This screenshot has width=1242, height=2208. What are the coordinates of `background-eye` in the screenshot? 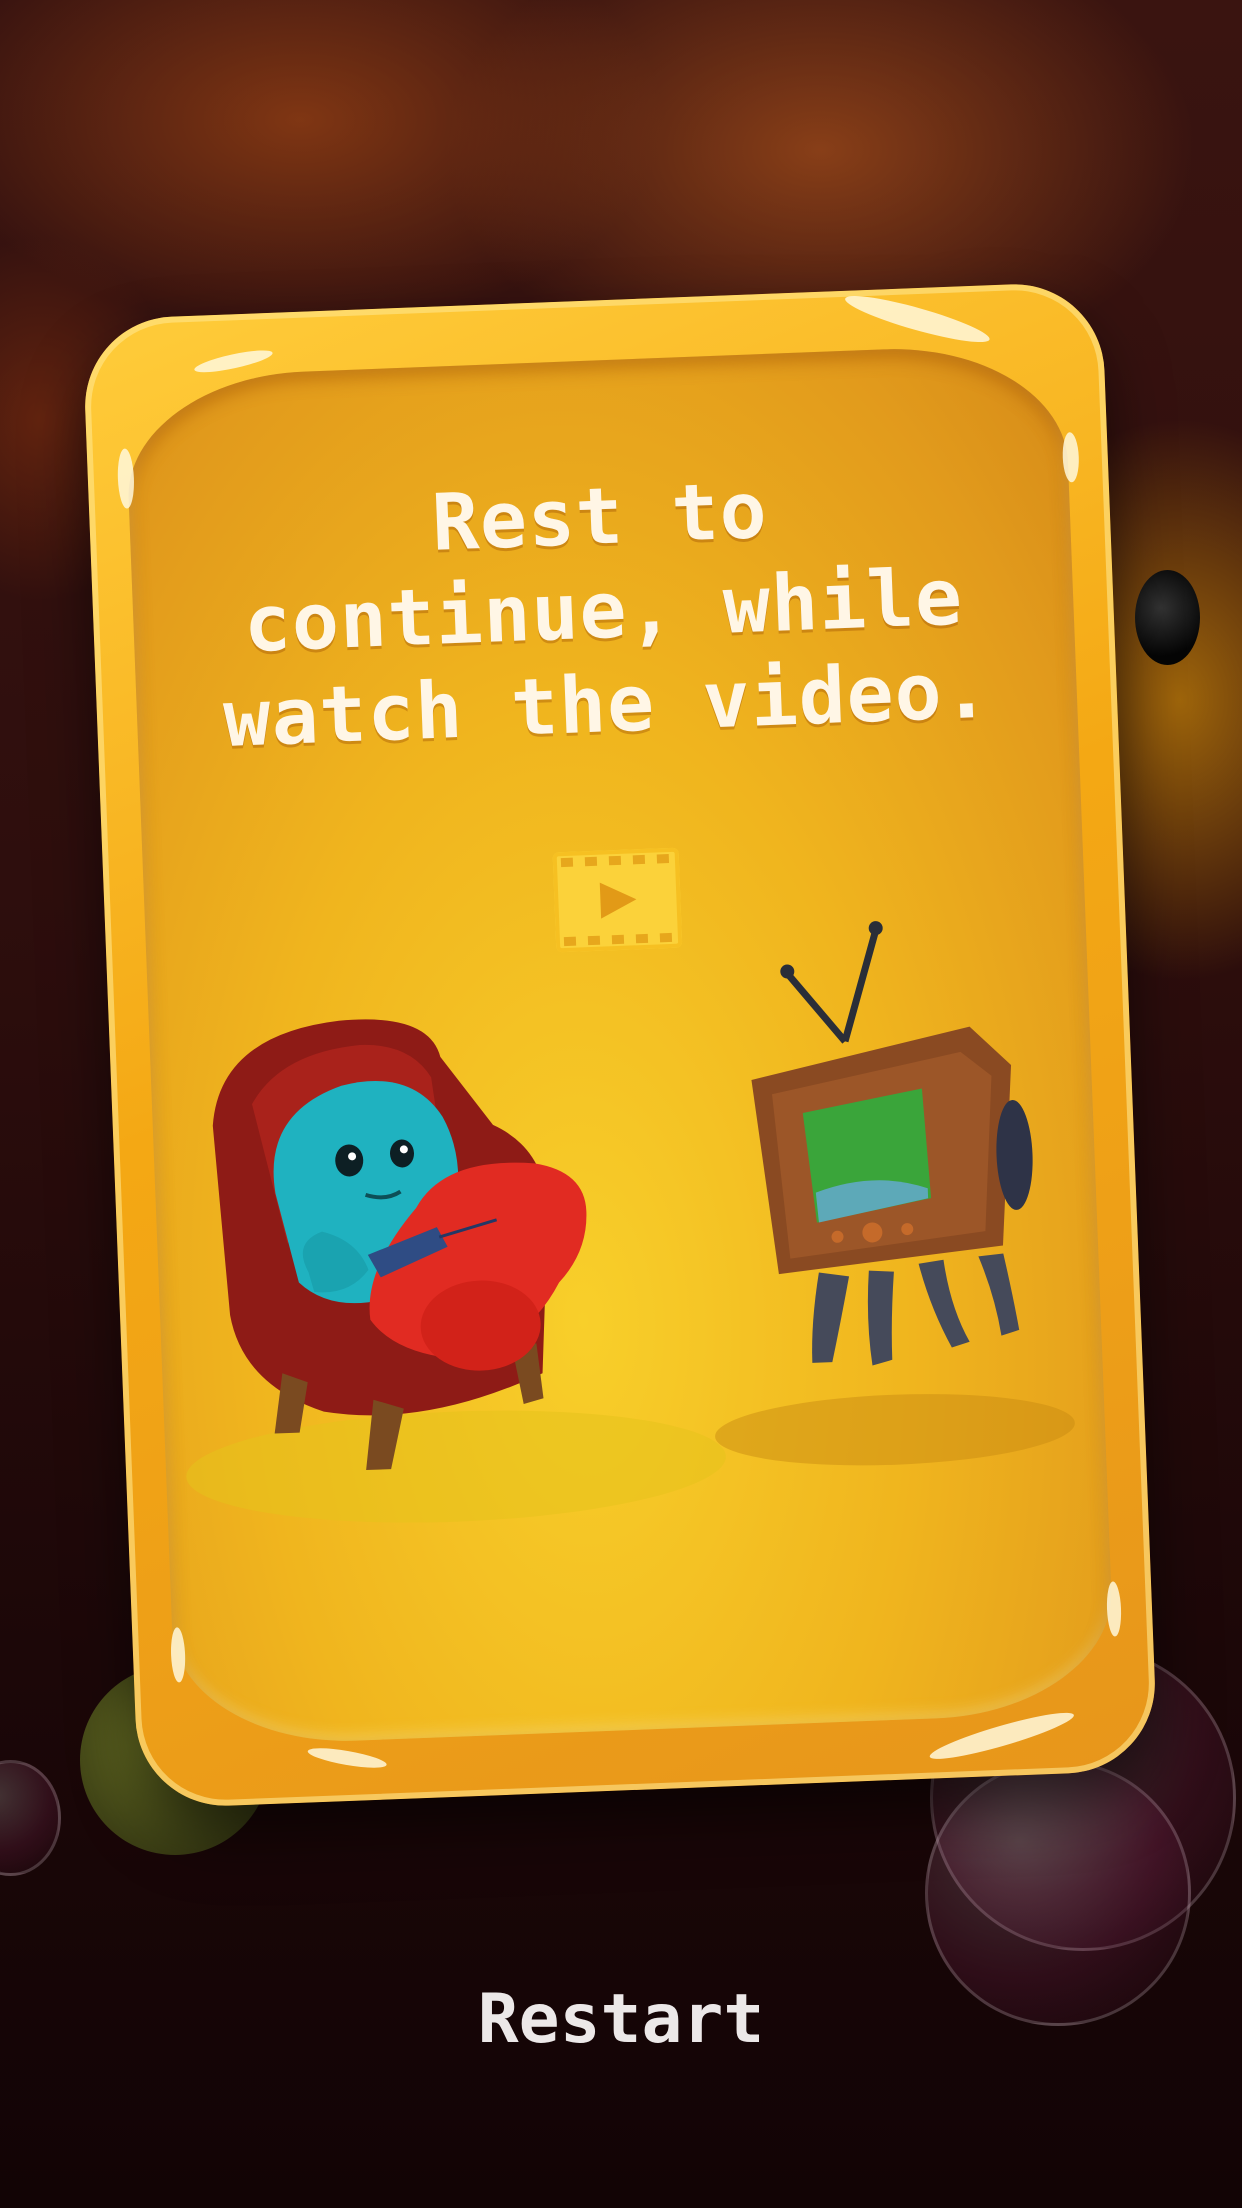 It's located at (1167, 617).